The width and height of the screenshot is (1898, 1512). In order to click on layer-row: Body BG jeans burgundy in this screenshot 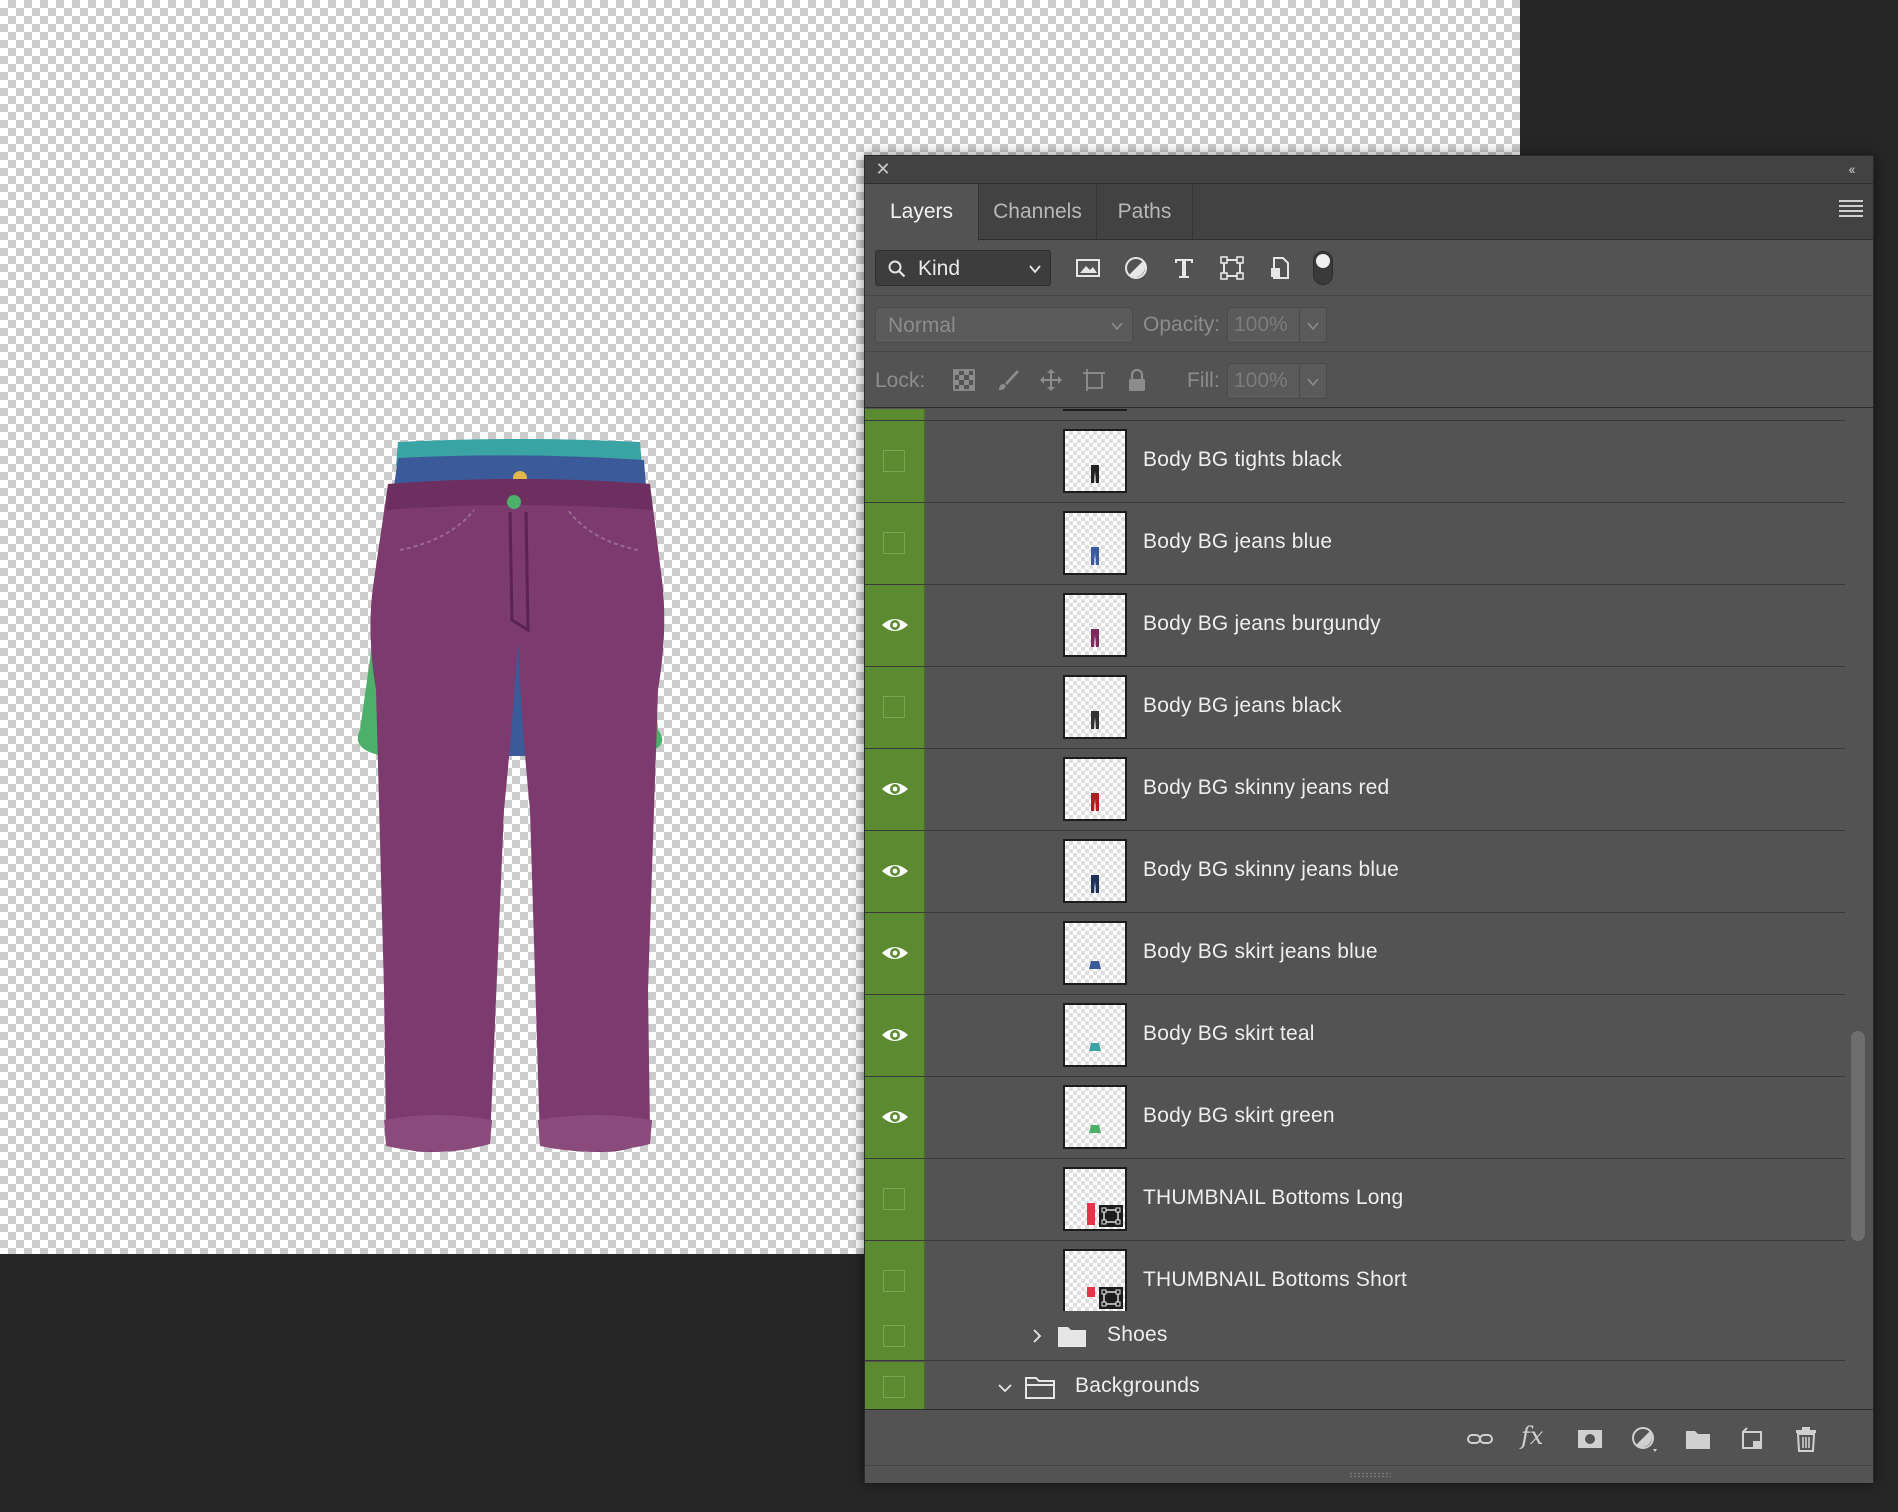, I will do `click(1355, 626)`.